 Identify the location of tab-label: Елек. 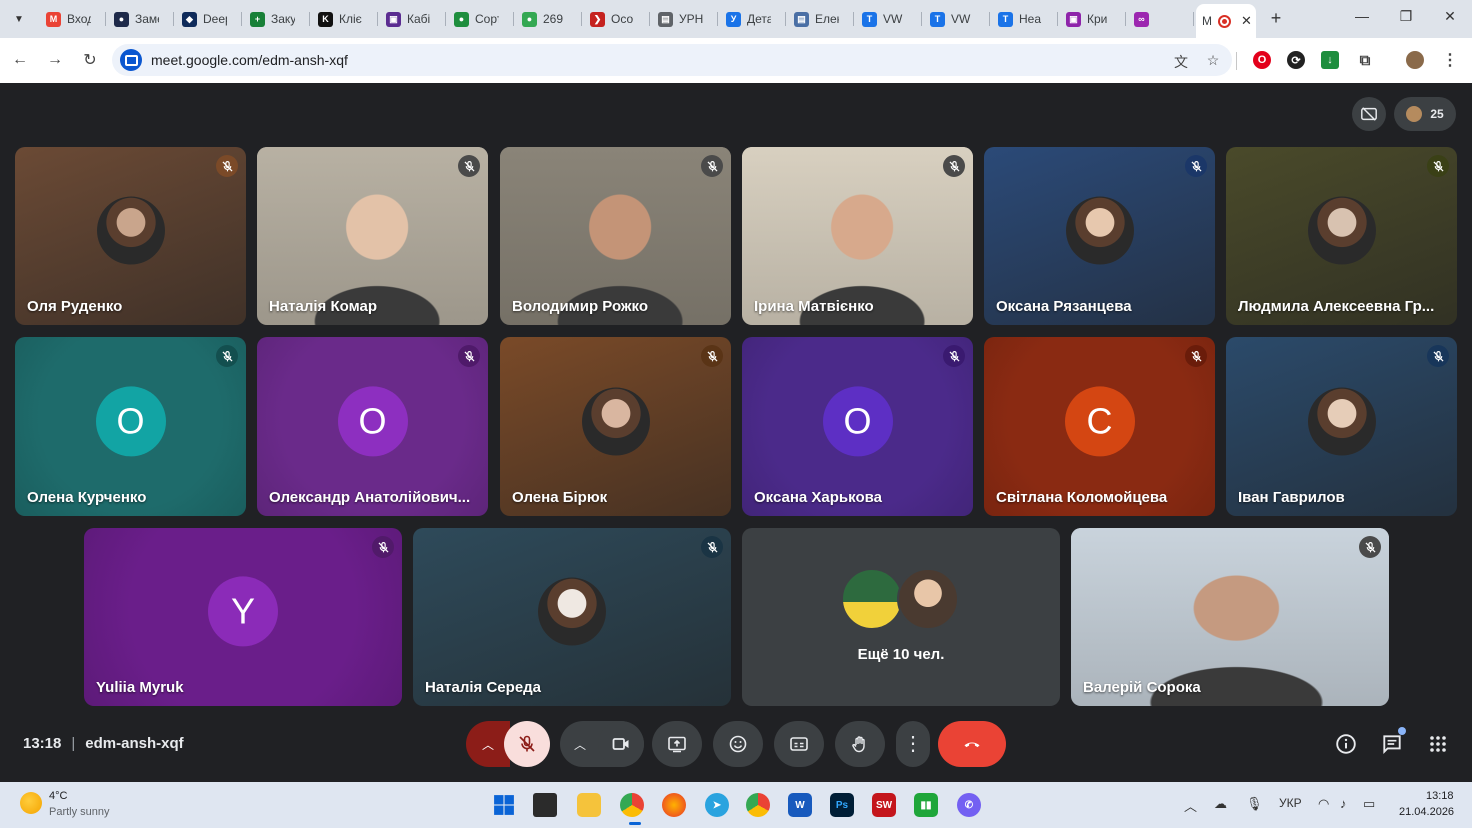
(827, 19).